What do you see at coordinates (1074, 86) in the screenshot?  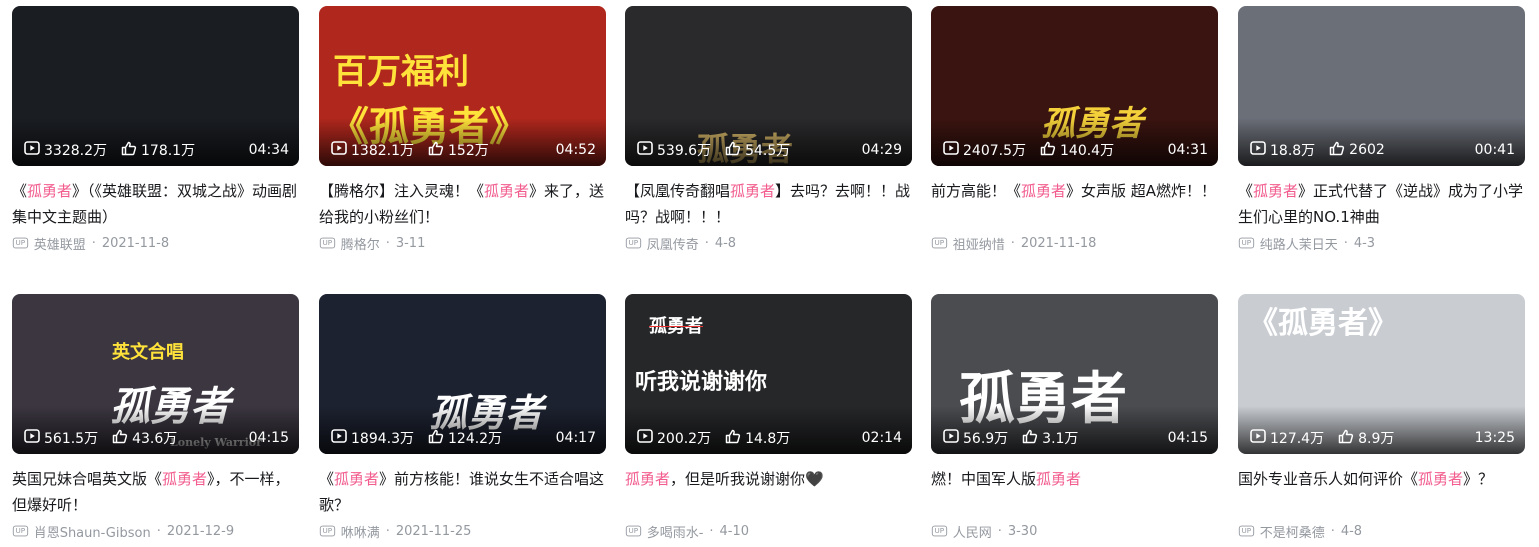 I see `video-thumbnail: 孤勇者2407.5万 140.4万 04:31` at bounding box center [1074, 86].